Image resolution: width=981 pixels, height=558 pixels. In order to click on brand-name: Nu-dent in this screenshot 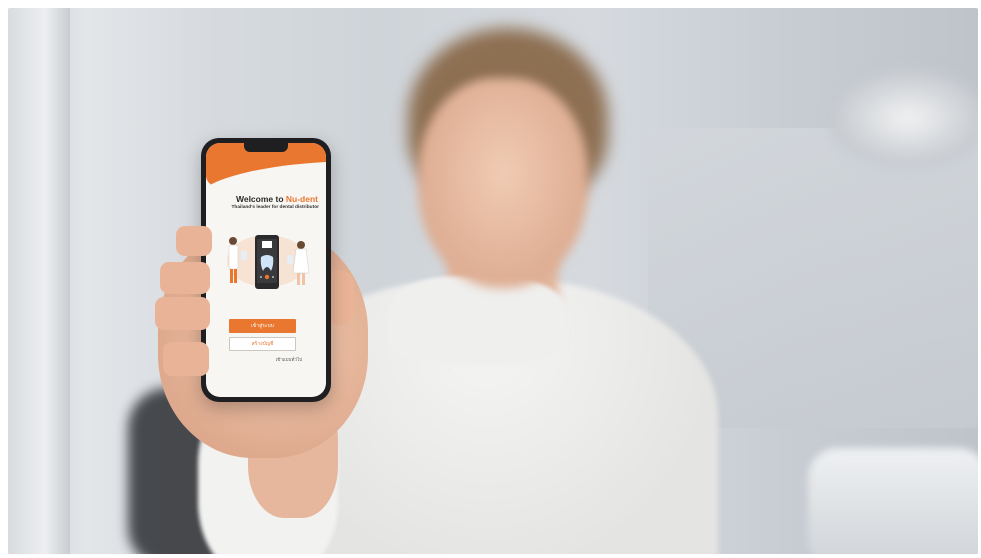, I will do `click(301, 199)`.